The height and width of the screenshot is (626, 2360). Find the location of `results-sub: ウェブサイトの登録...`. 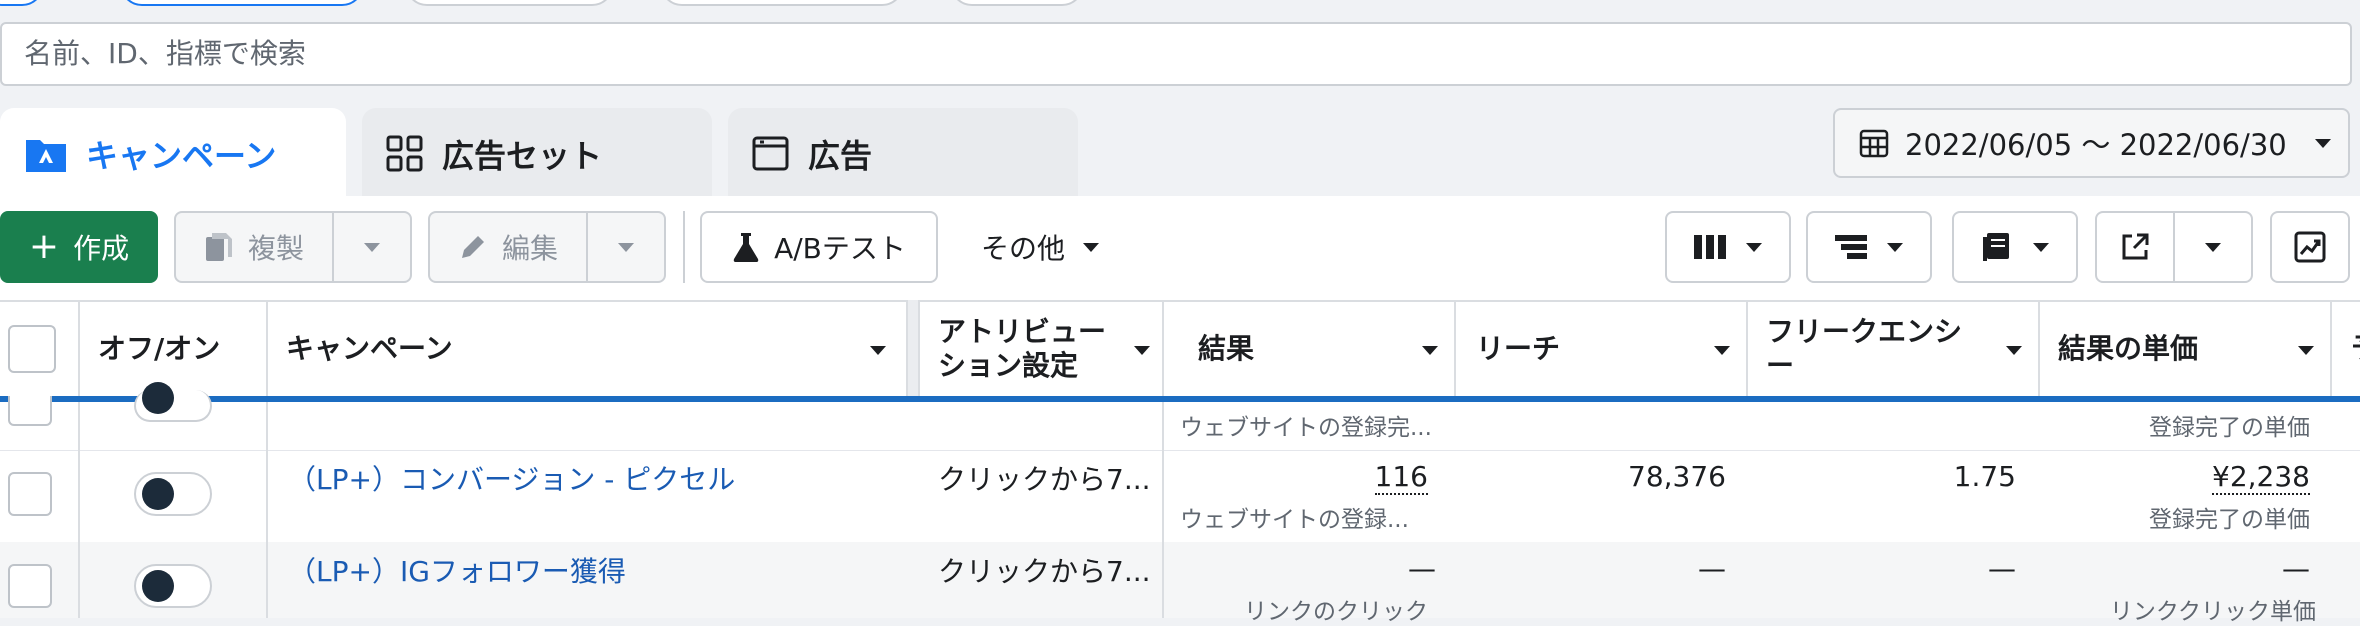

results-sub: ウェブサイトの登録... is located at coordinates (1294, 520).